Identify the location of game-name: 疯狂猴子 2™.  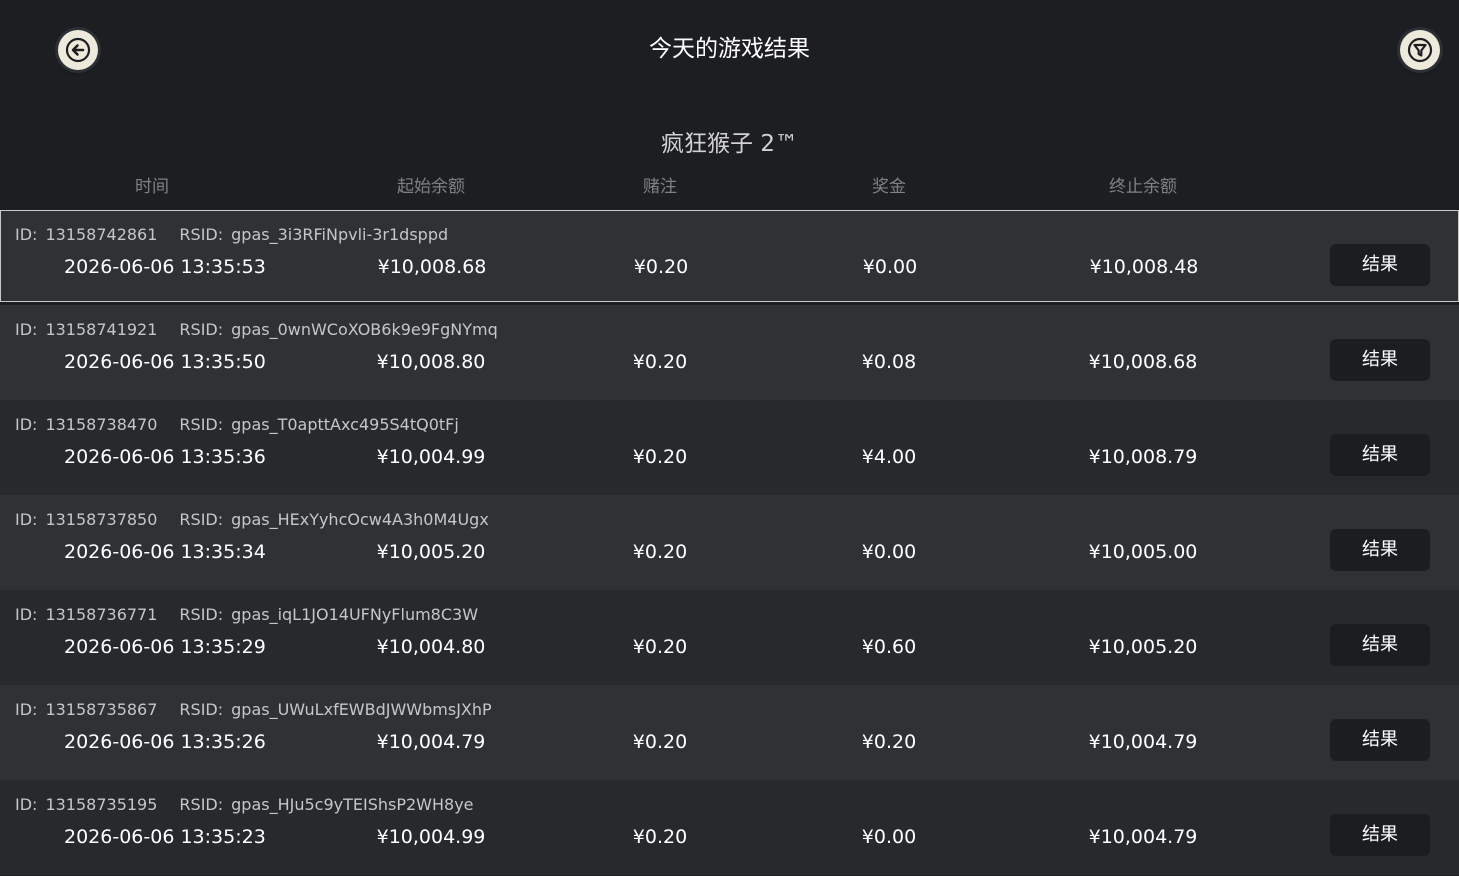
(729, 144).